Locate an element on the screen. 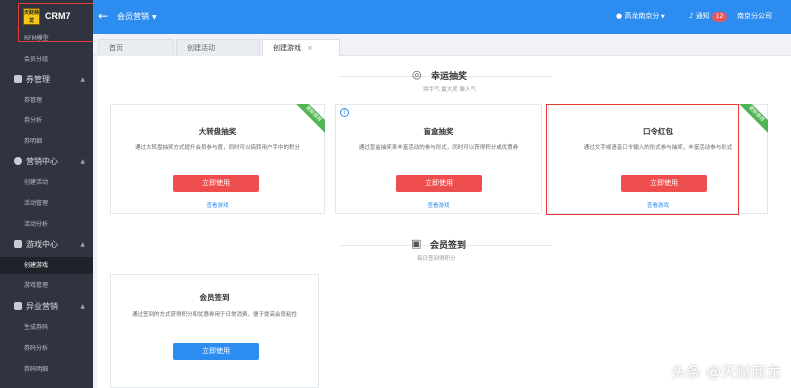 The height and width of the screenshot is (388, 791). sidebar-group-cross-marketing: 异业营销 ▲ is located at coordinates (46, 306).